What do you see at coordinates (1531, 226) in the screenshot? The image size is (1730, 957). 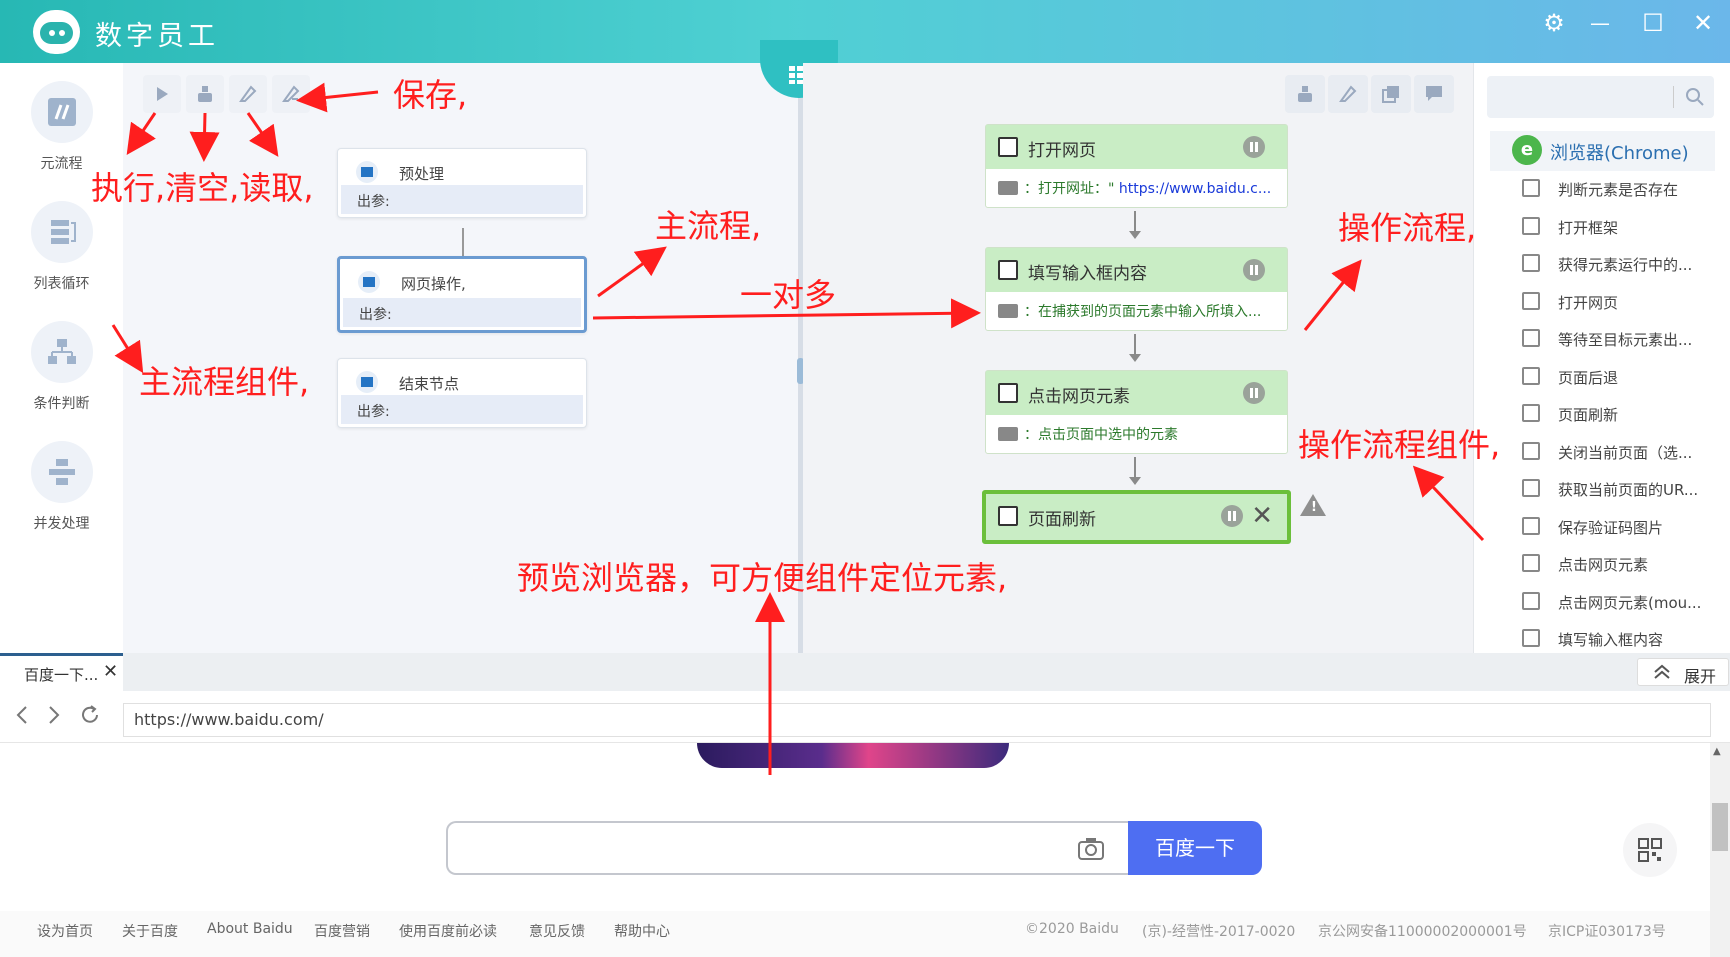 I see `frame-icon` at bounding box center [1531, 226].